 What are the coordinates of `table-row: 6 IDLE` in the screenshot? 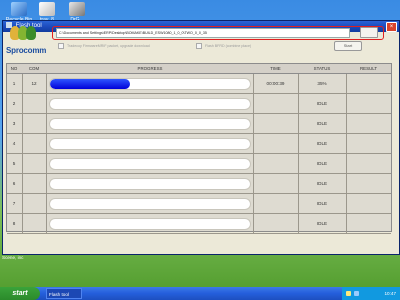 It's located at (199, 184).